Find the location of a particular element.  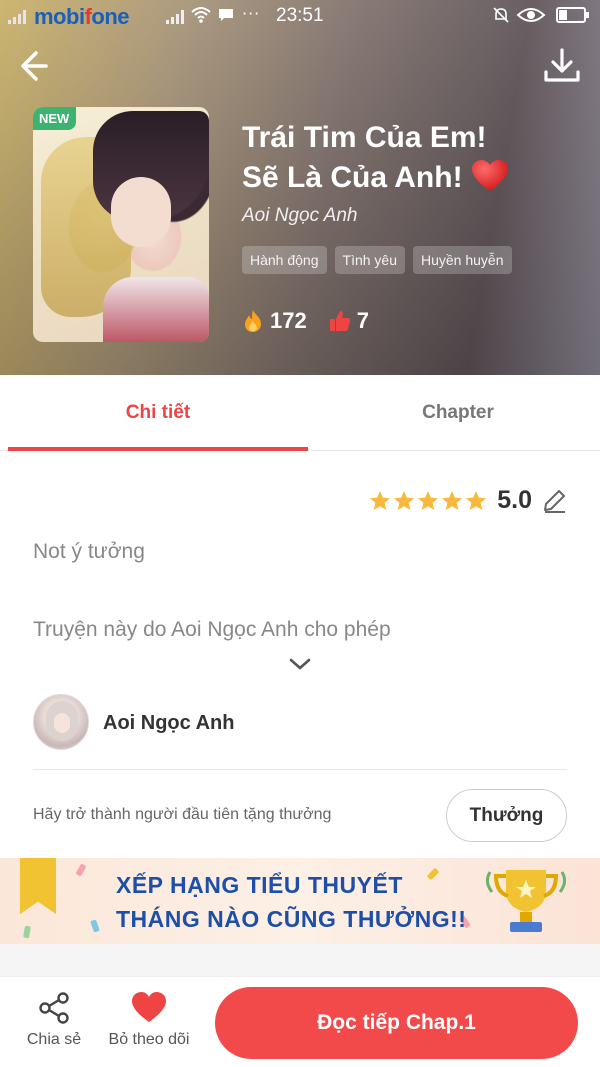

author-row: Aoi Ngọc Anh is located at coordinates (300, 731).